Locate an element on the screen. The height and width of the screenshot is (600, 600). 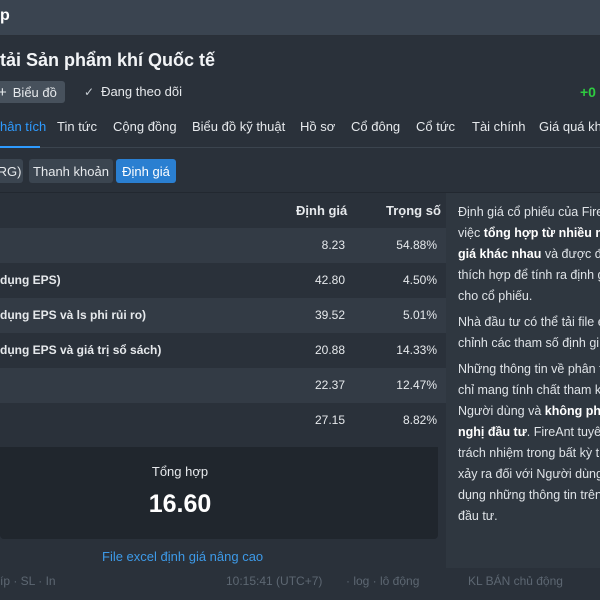
row-method: dụng EPS) is located at coordinates (30, 280).